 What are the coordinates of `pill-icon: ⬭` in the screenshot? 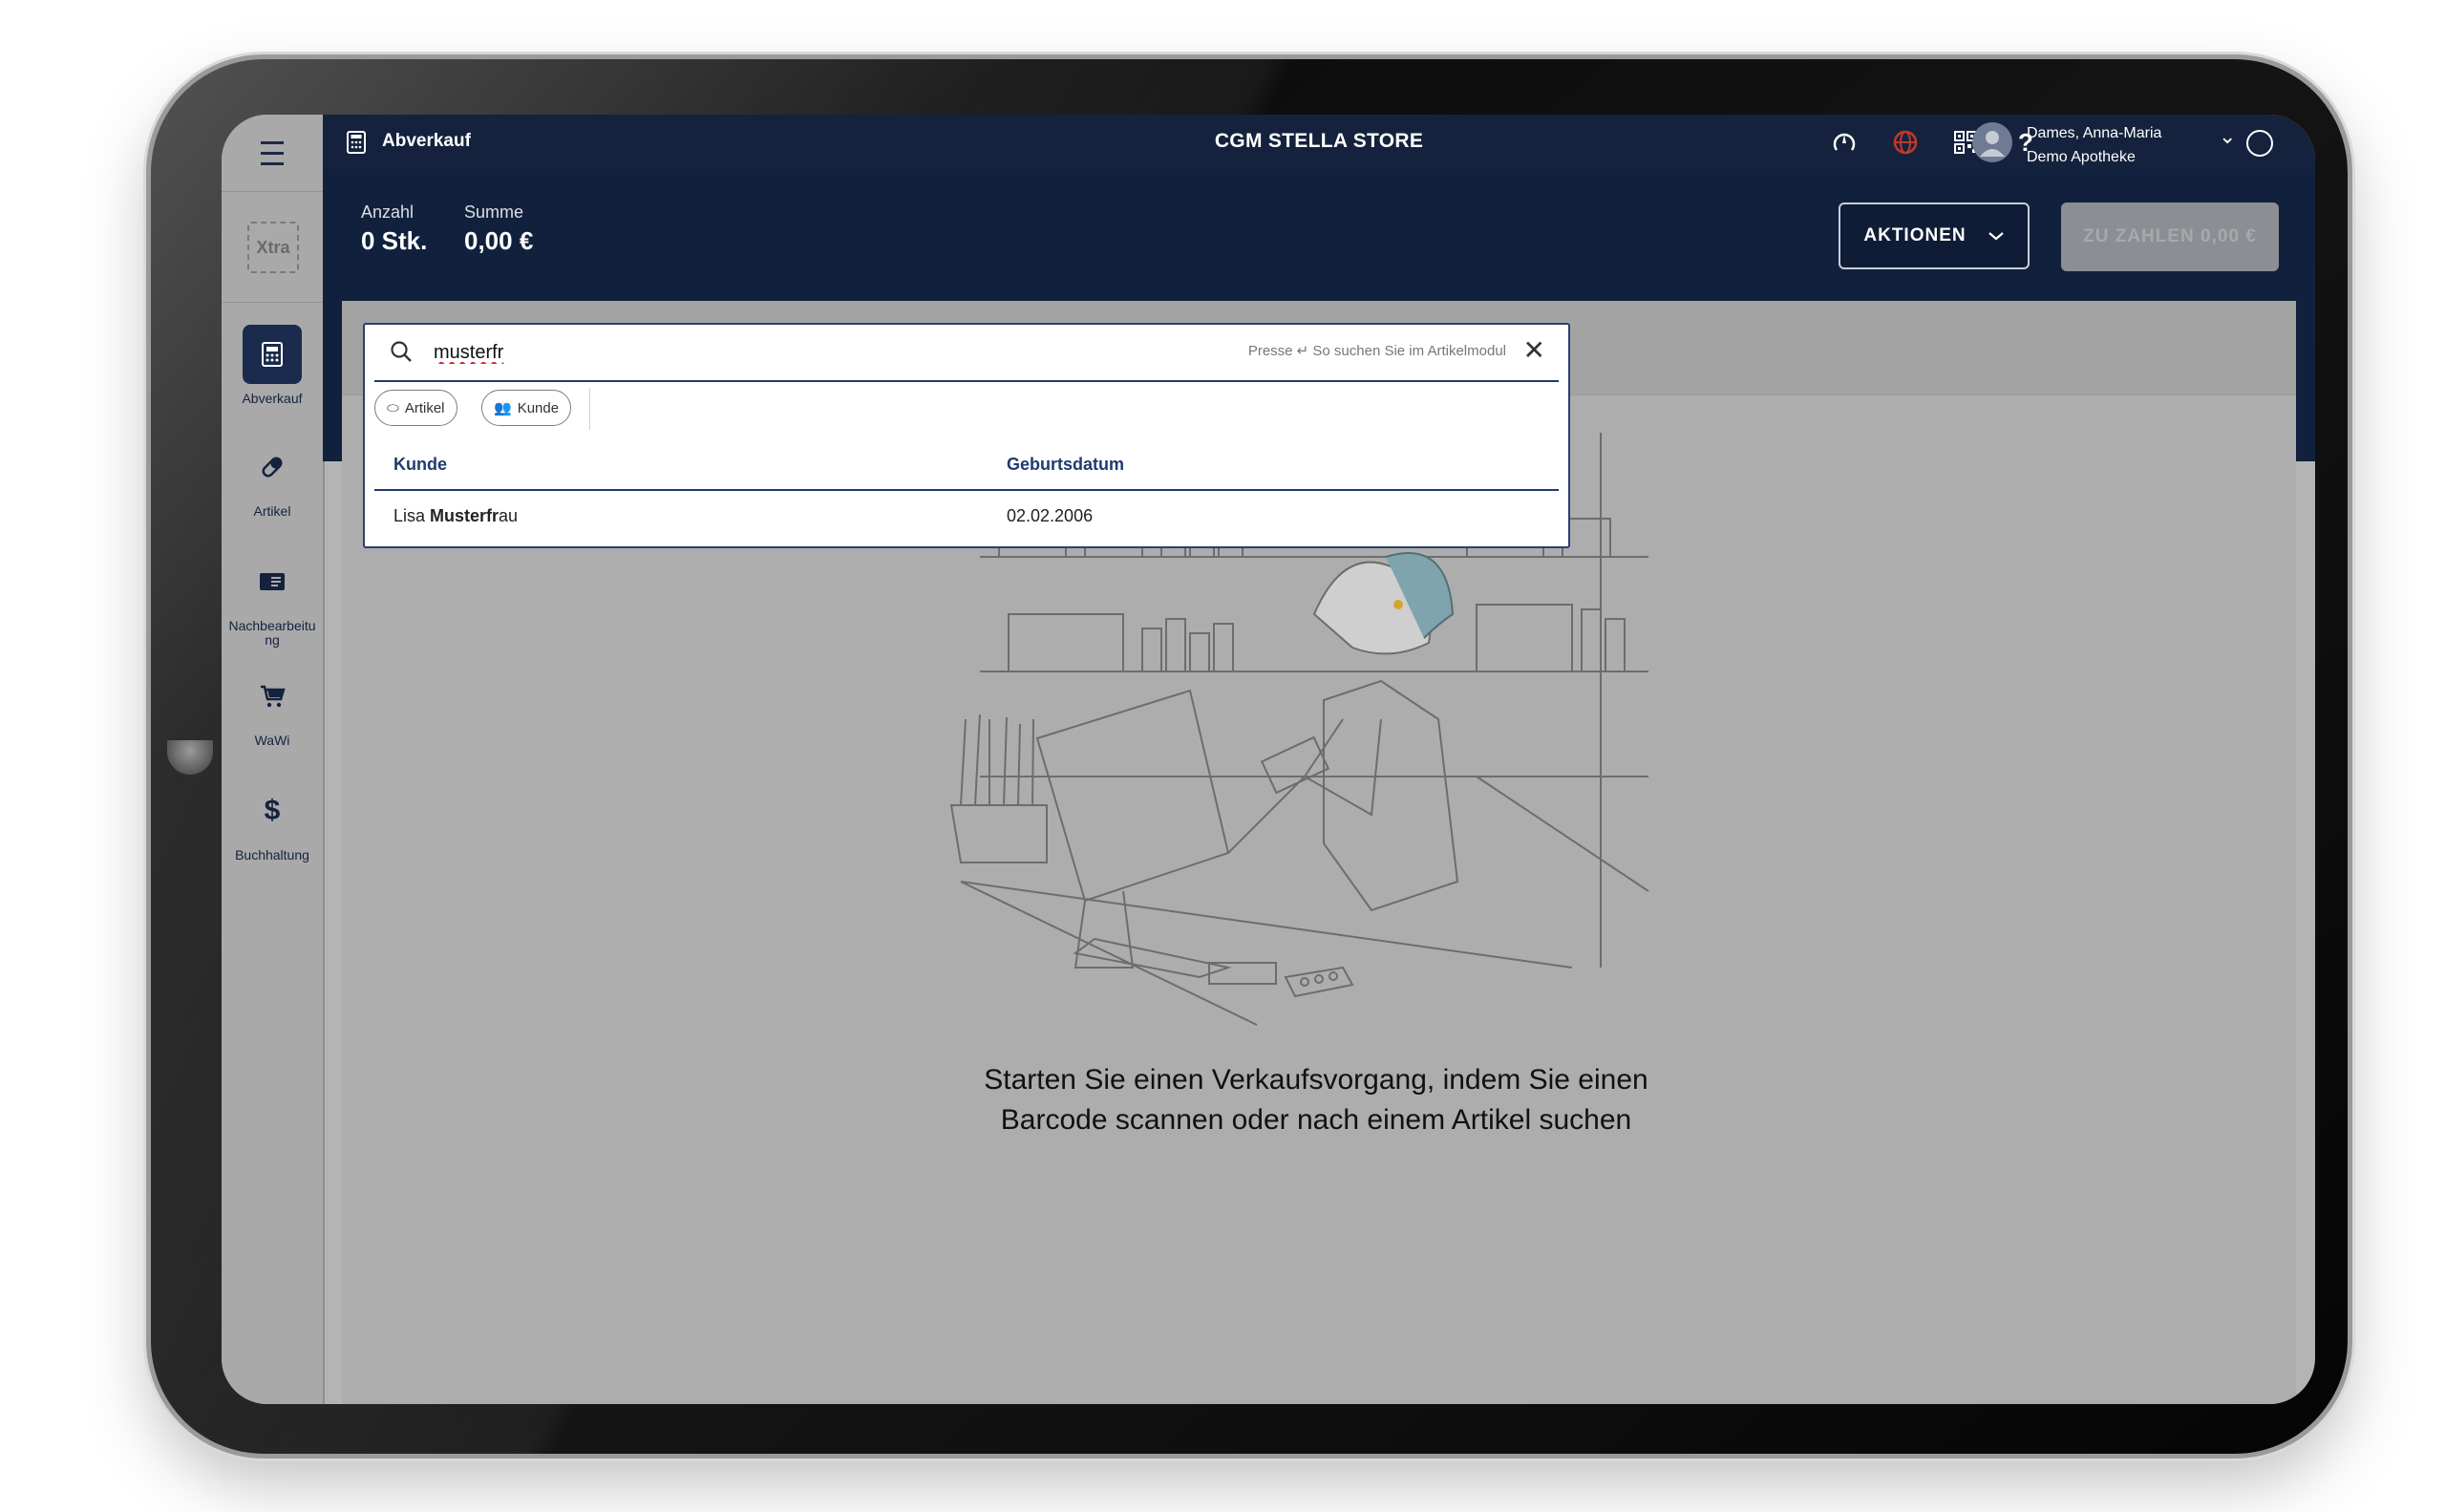 It's located at (393, 407).